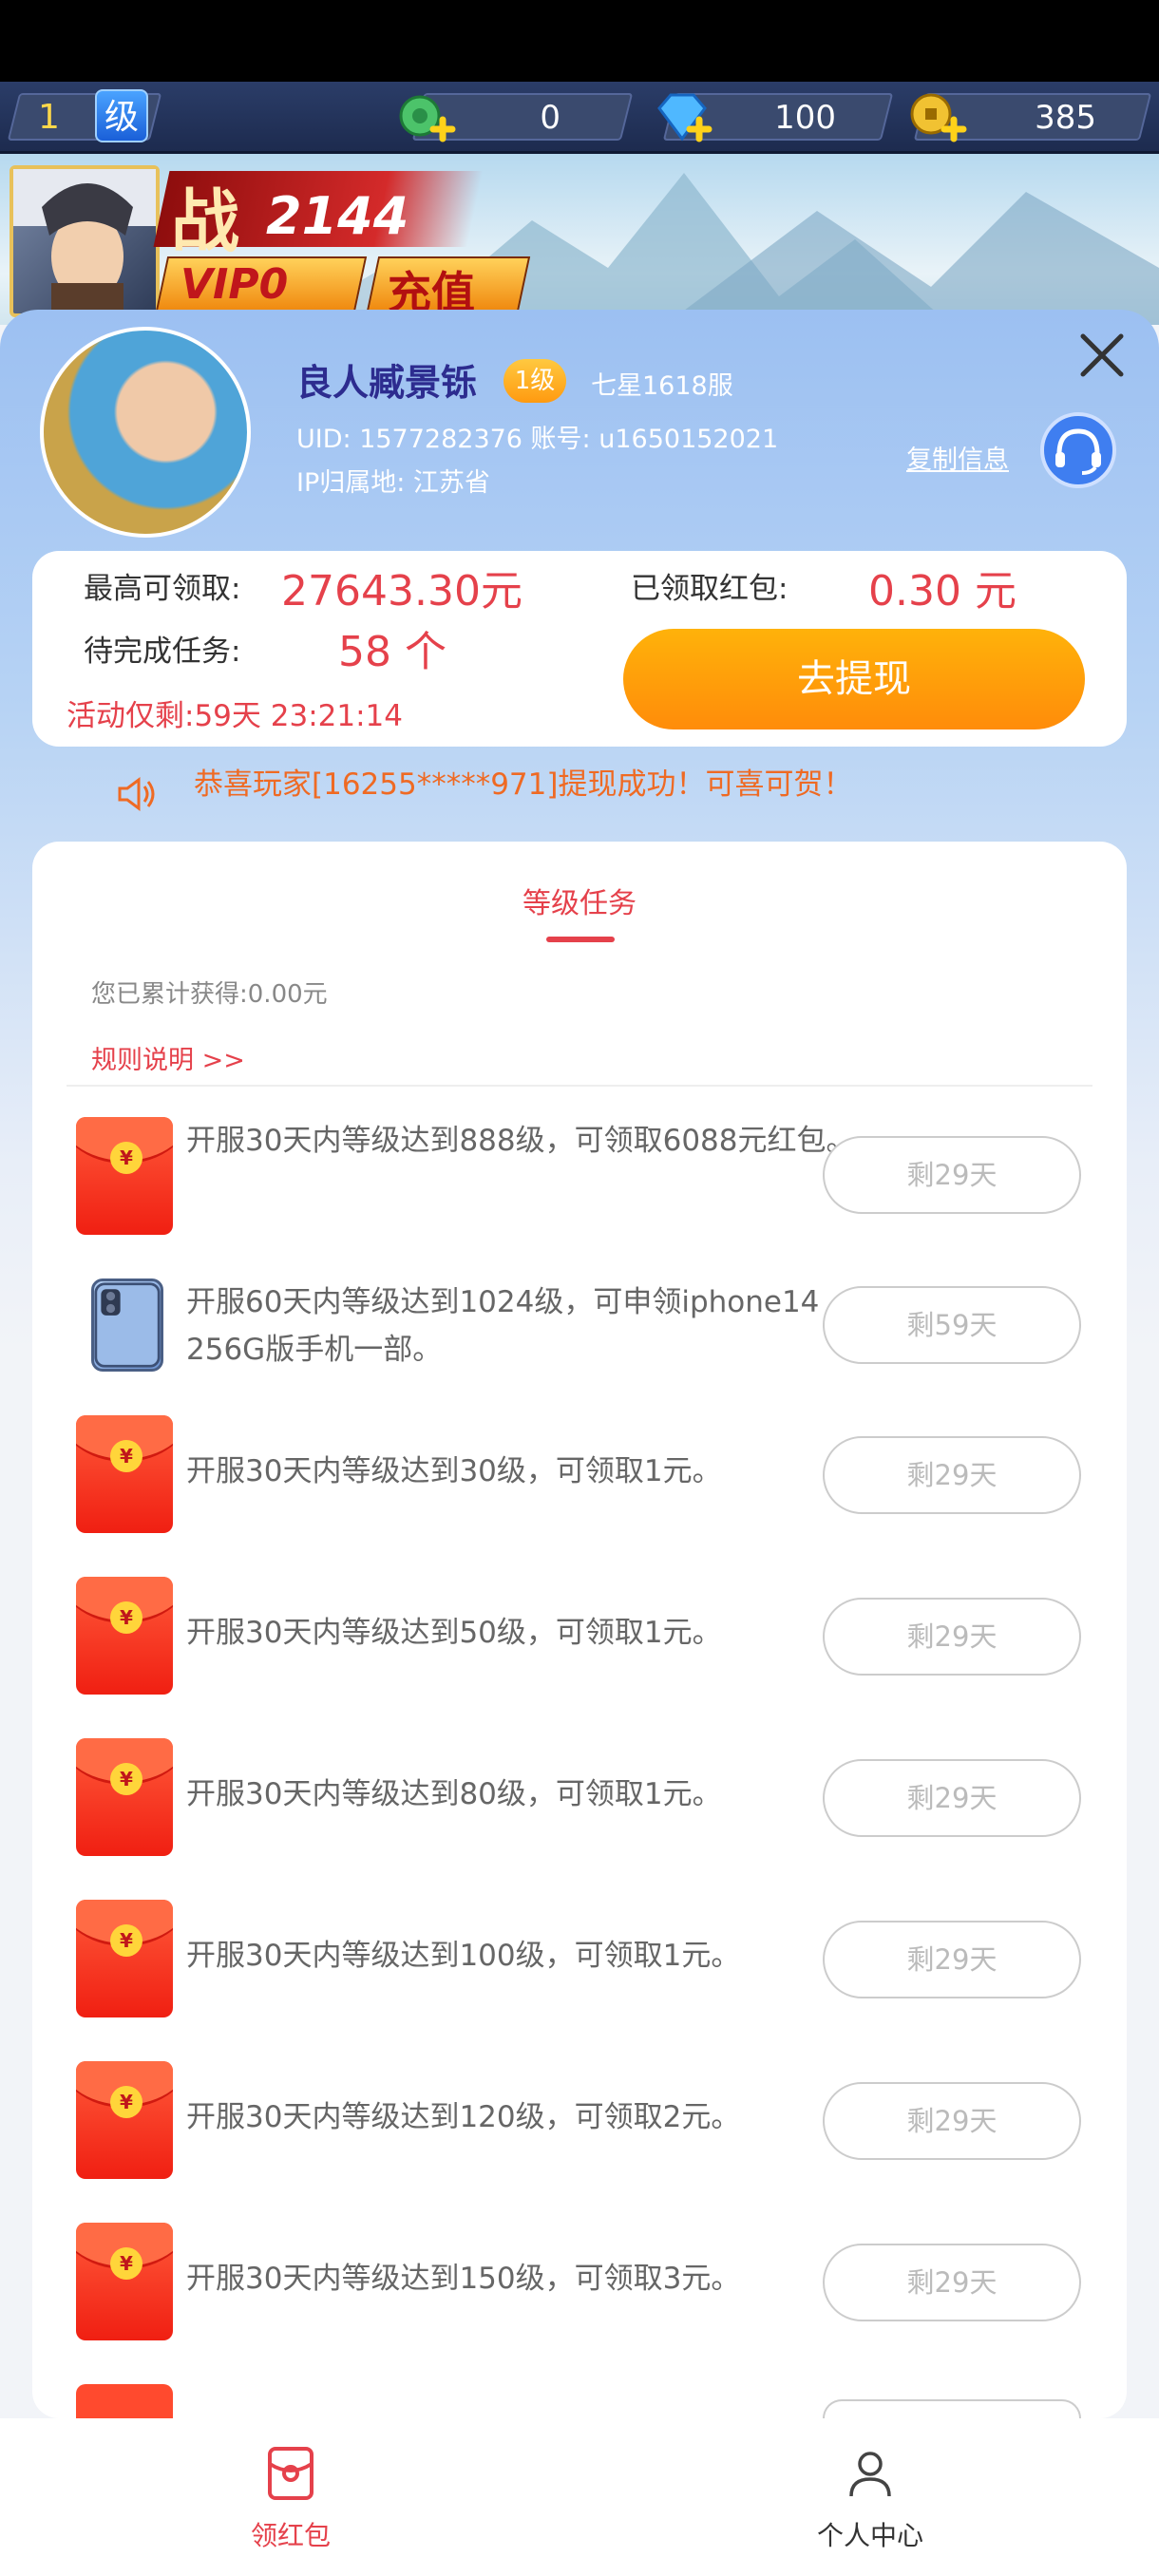 The height and width of the screenshot is (2576, 1159). I want to click on nav-profile: 个人中心, so click(870, 2499).